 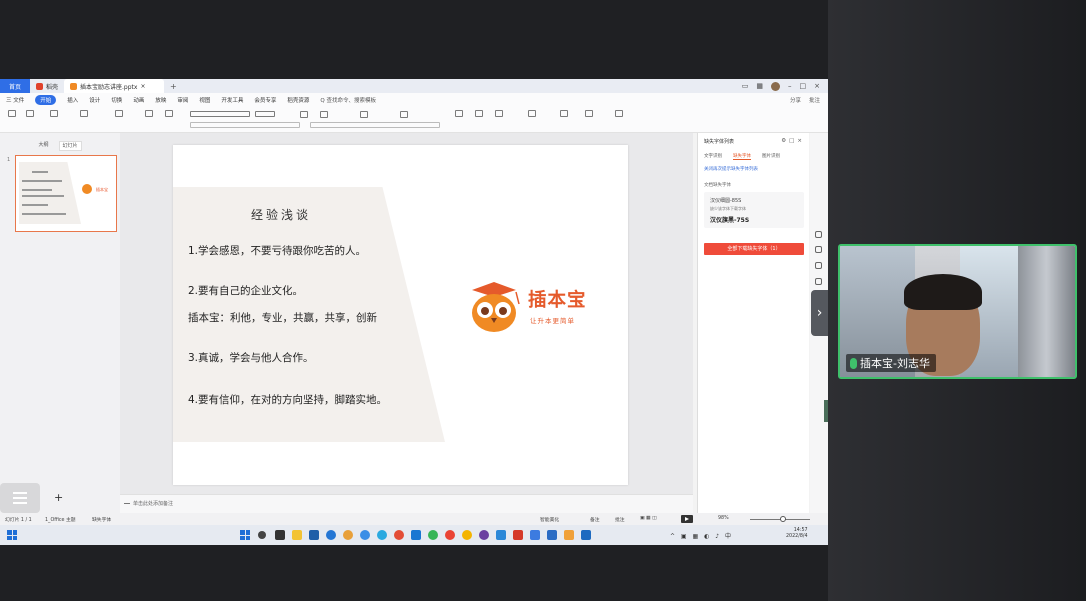 What do you see at coordinates (245, 125) in the screenshot?
I see `format-row` at bounding box center [245, 125].